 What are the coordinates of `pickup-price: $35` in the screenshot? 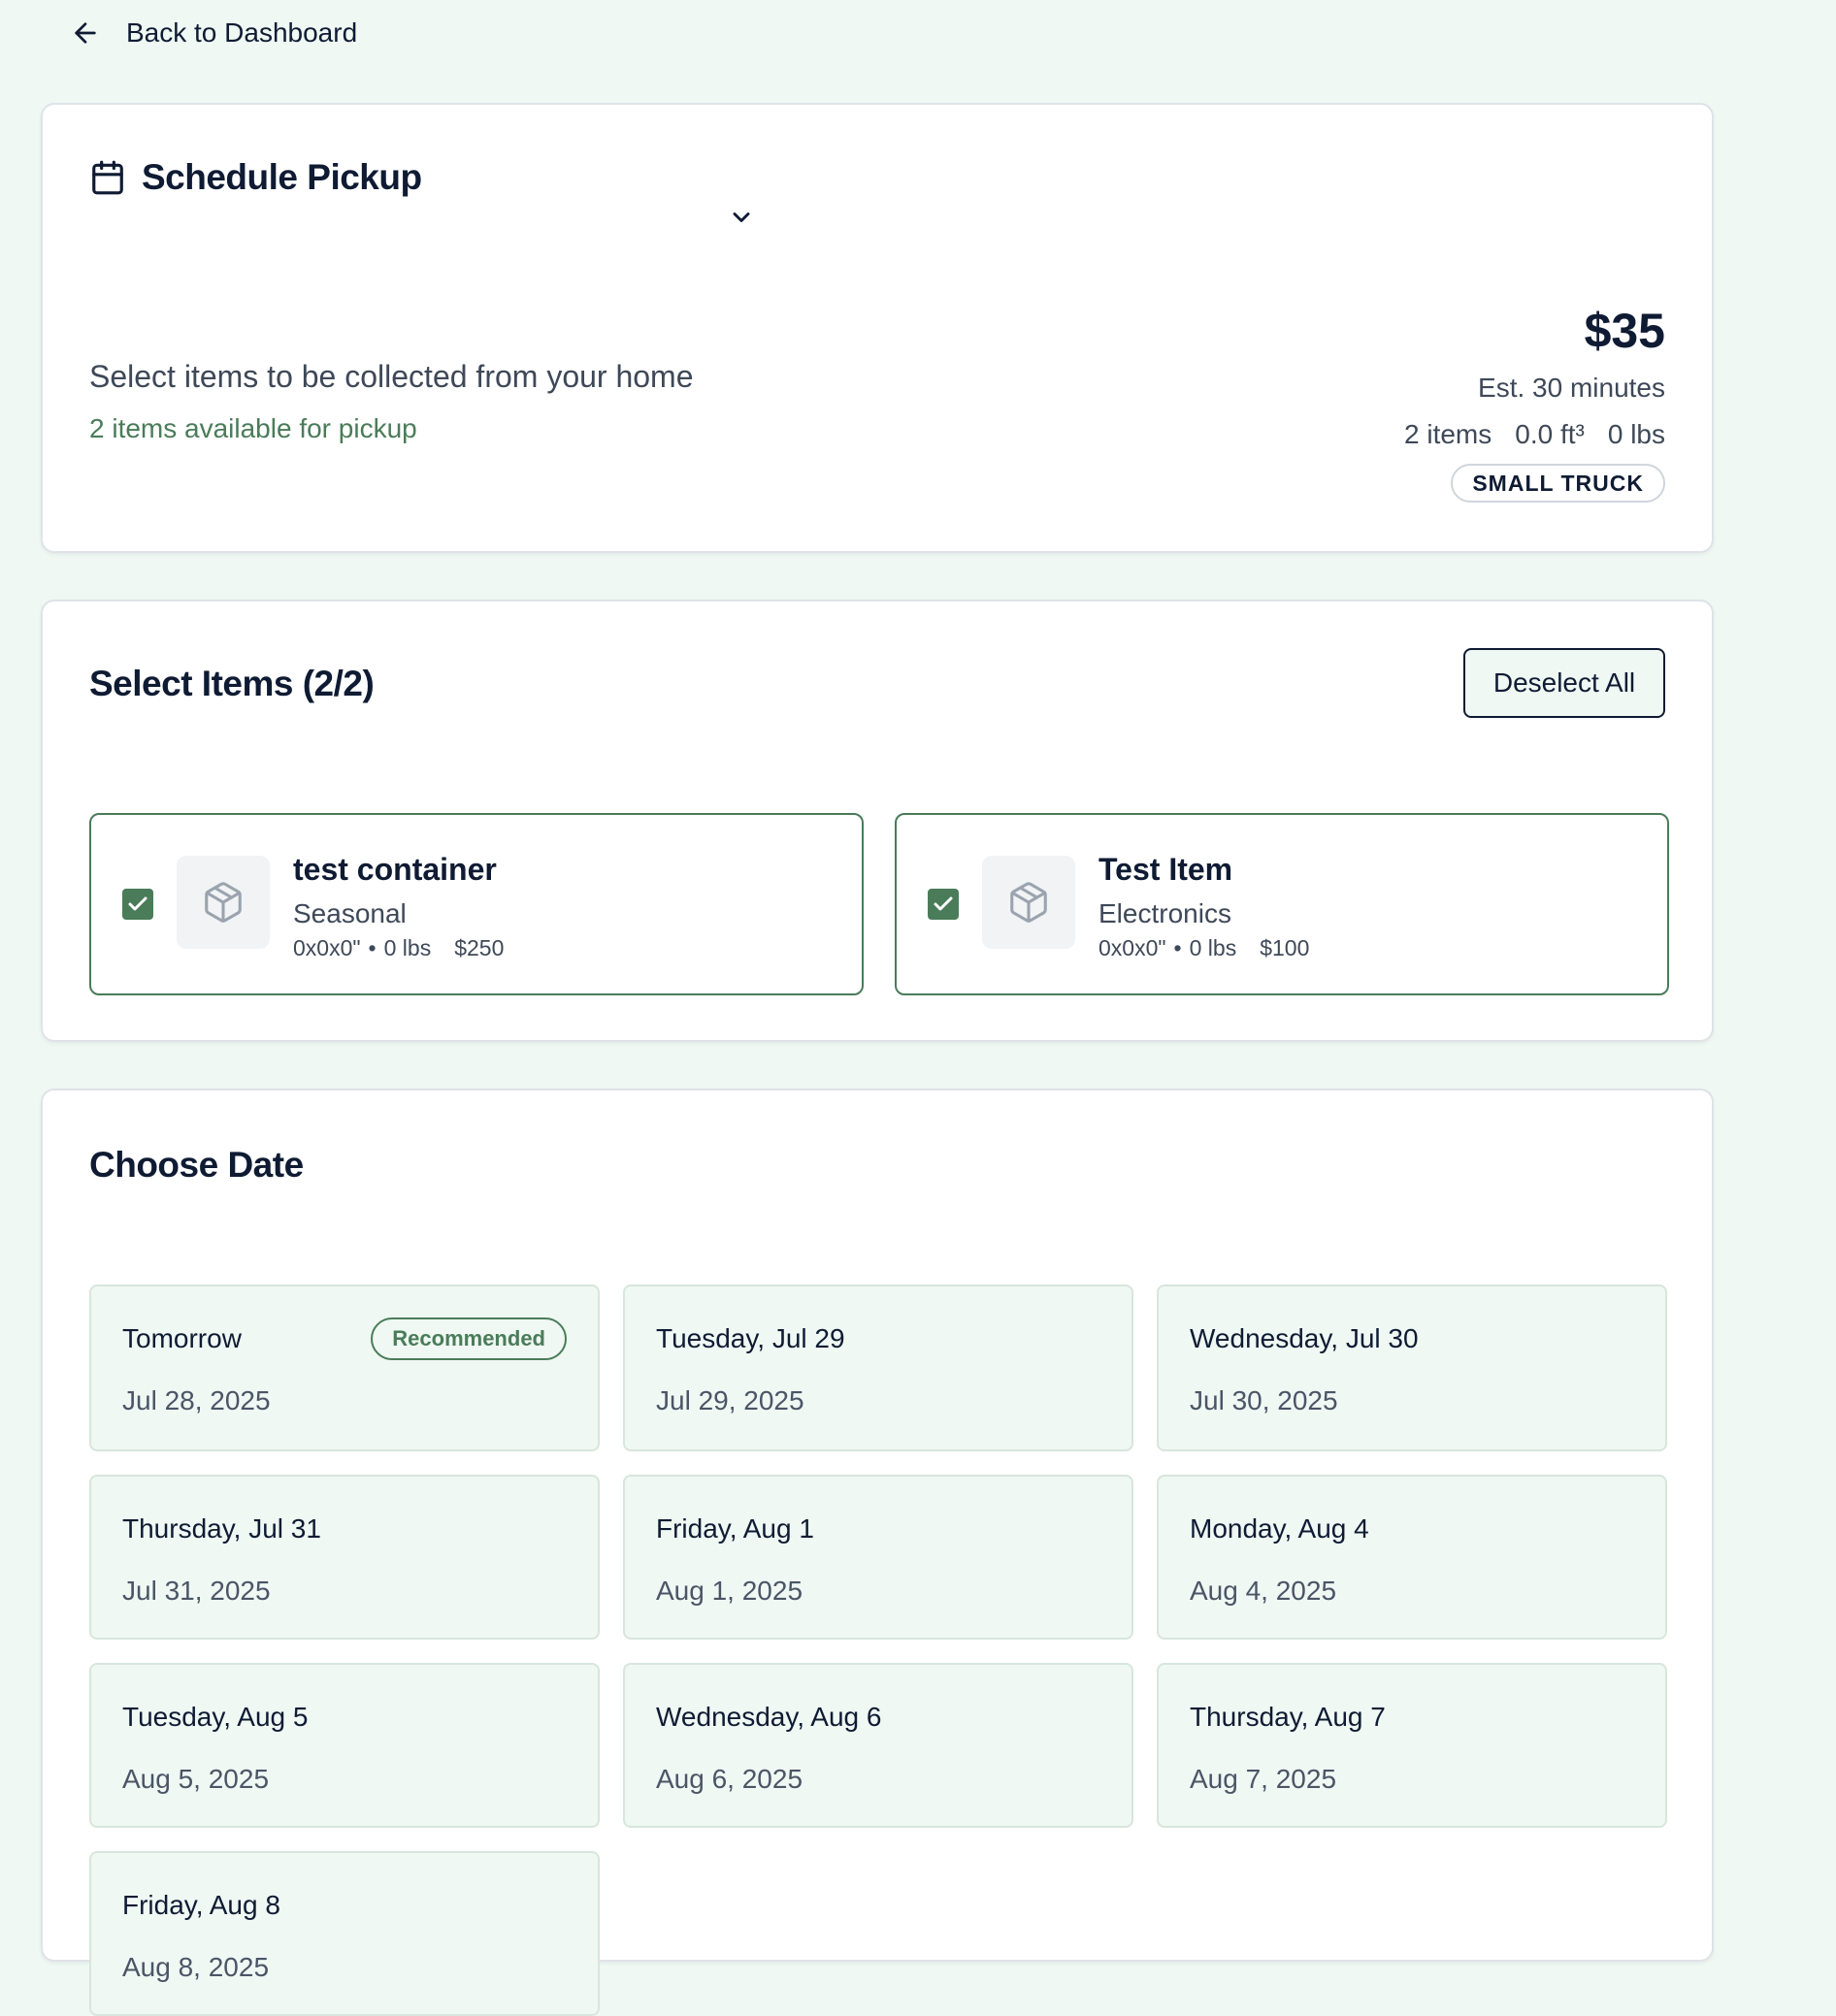 It's located at (1624, 331).